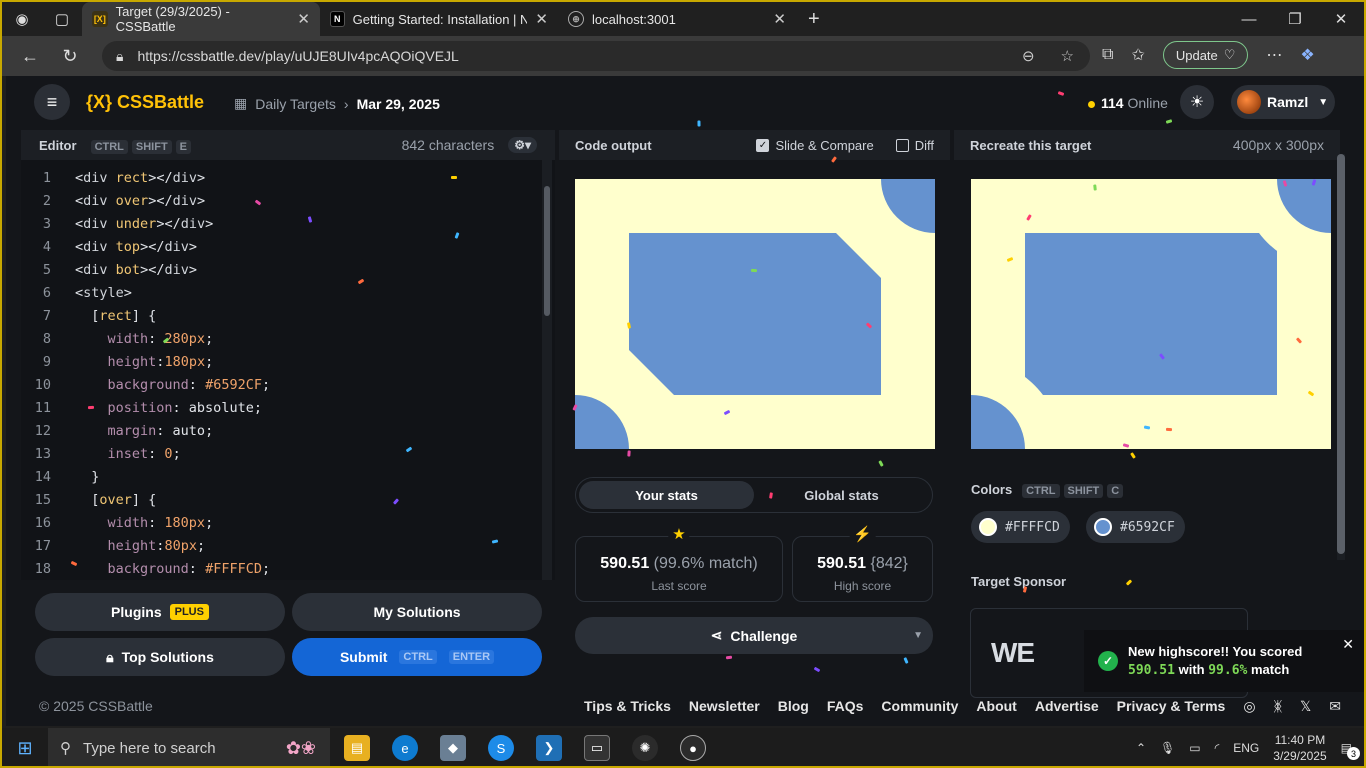 The image size is (1366, 768). Describe the element at coordinates (1350, 750) in the screenshot. I see `notifications-icon: ▤ 3` at that location.